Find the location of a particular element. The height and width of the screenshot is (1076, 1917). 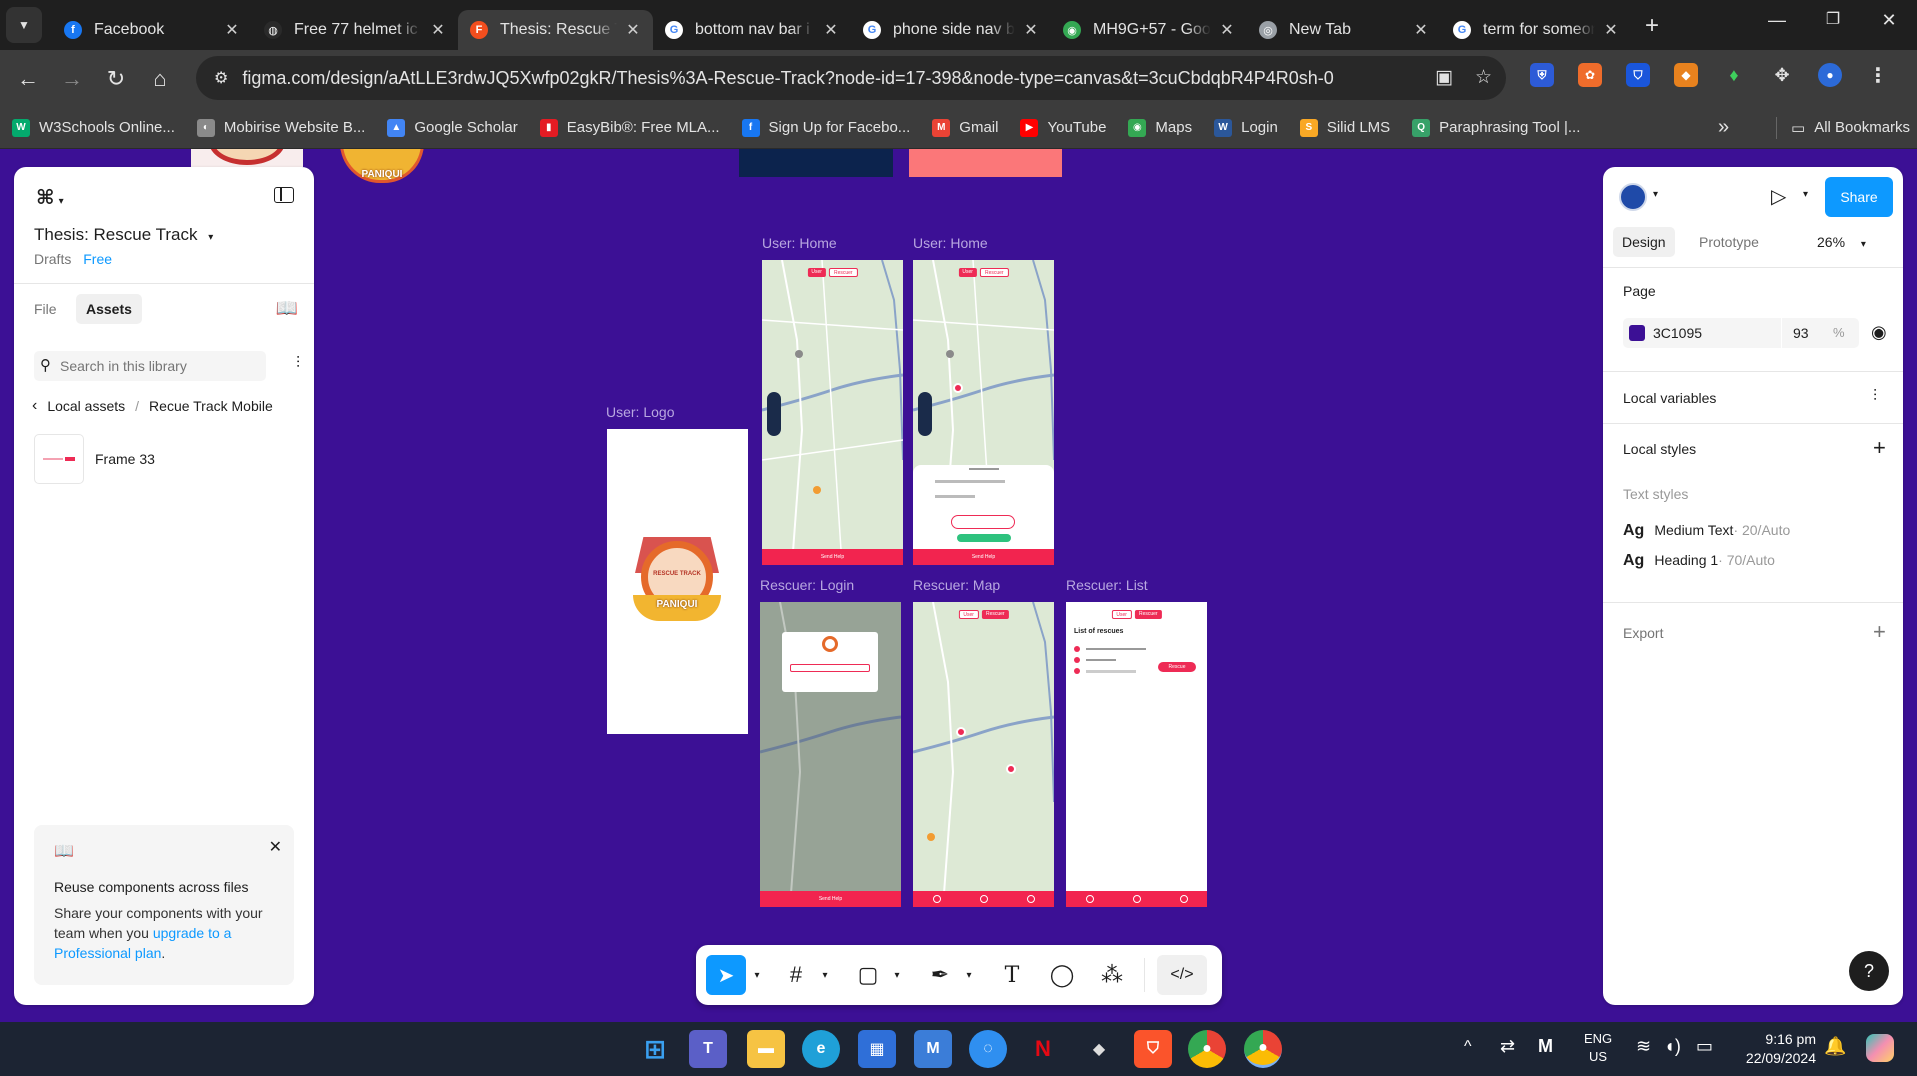

figma-main-menu: ⌘ ▾ is located at coordinates (50, 197).